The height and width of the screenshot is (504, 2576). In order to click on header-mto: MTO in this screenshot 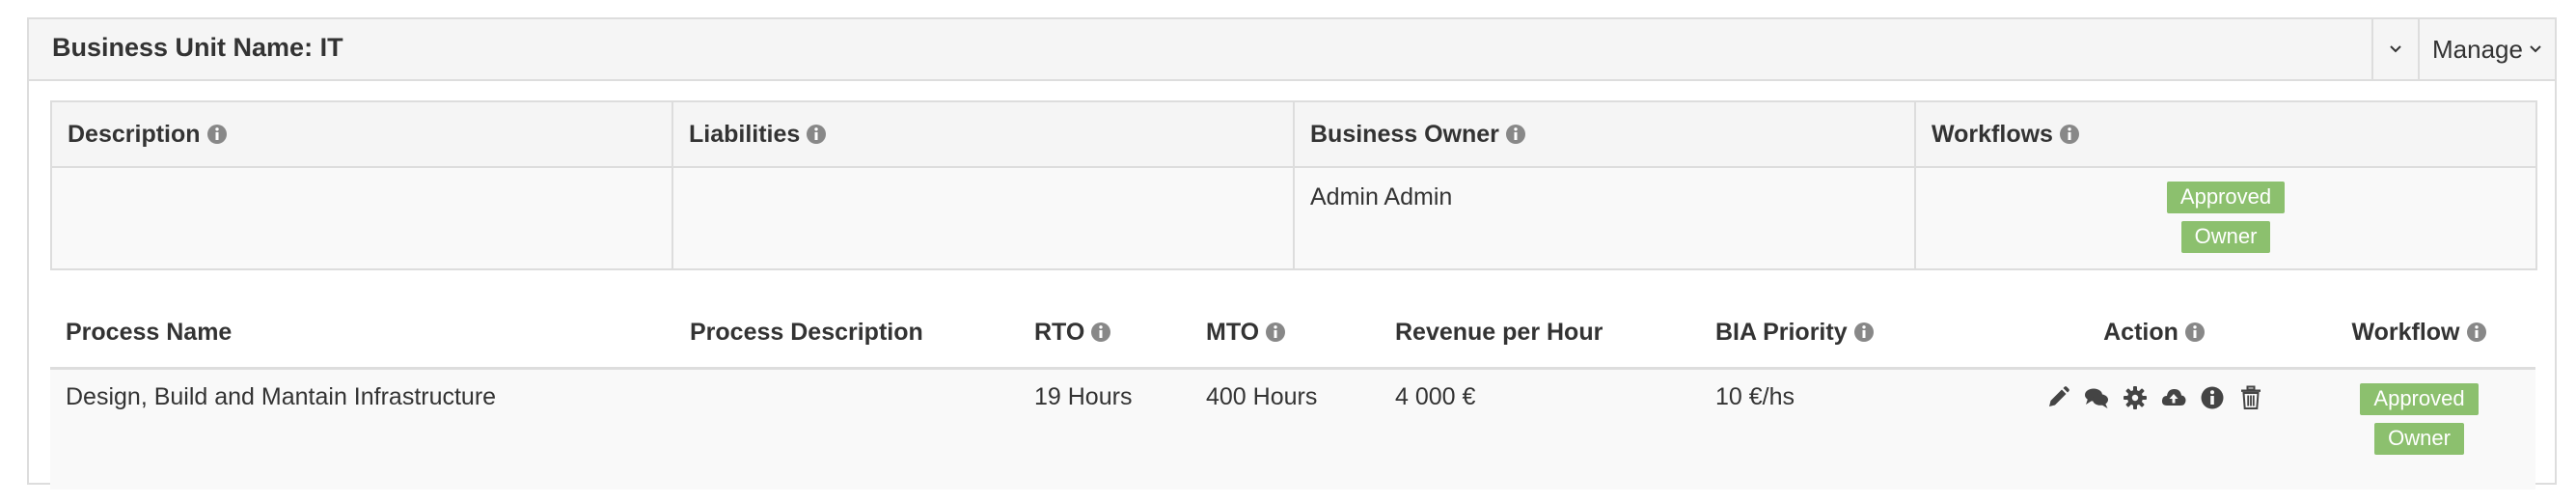, I will do `click(1286, 334)`.